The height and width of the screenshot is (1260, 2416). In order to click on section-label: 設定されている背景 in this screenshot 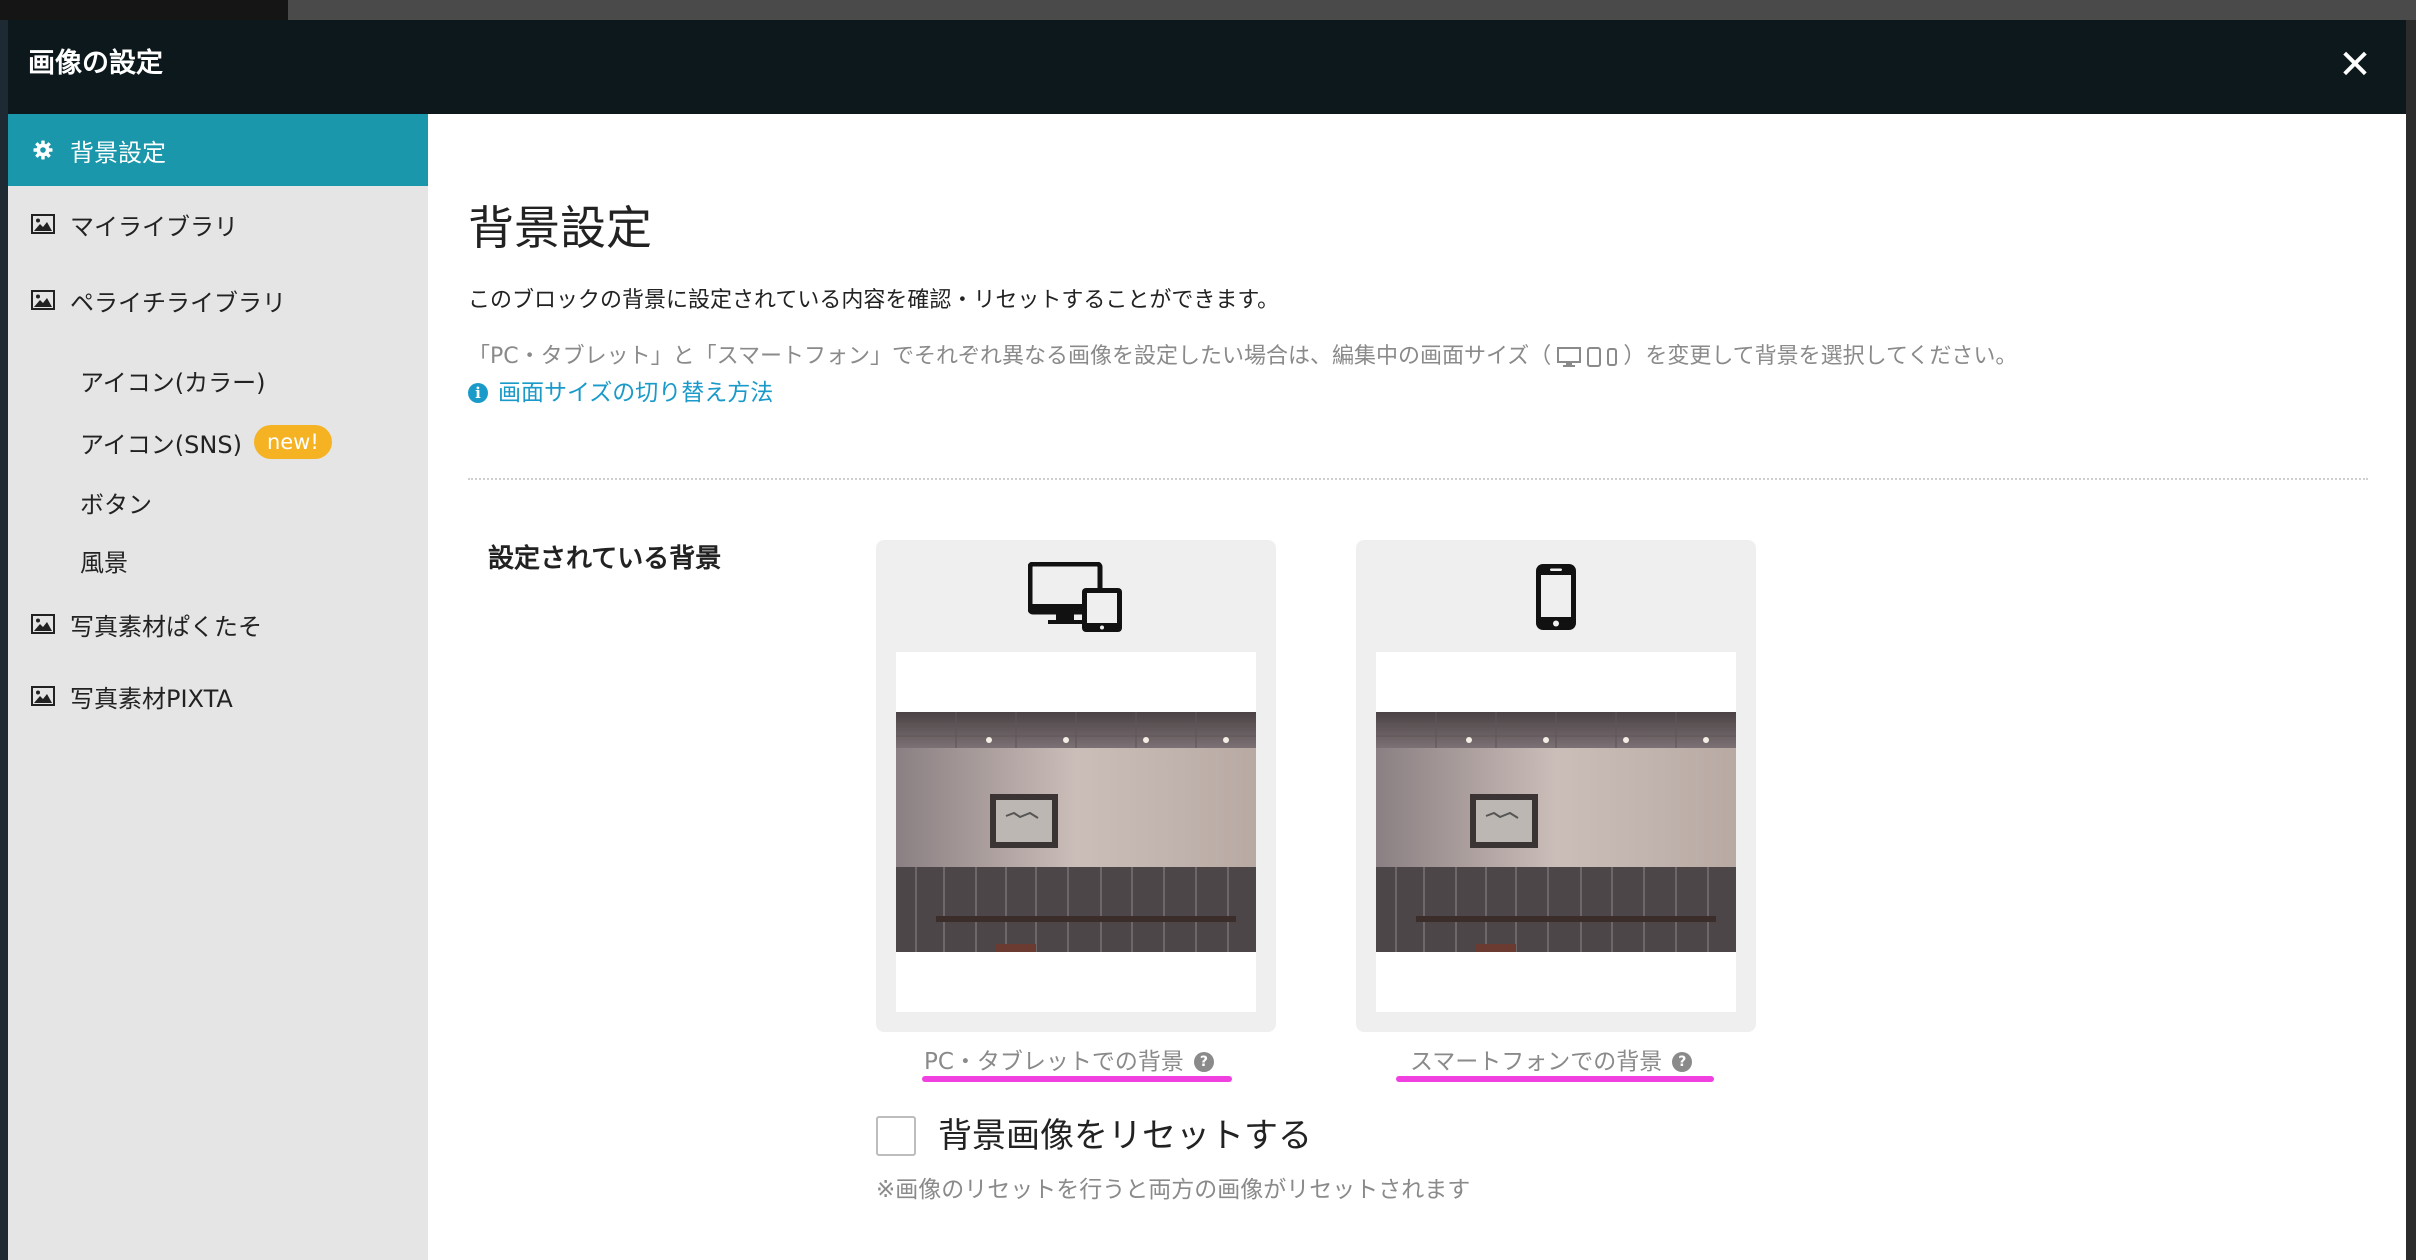, I will do `click(605, 559)`.